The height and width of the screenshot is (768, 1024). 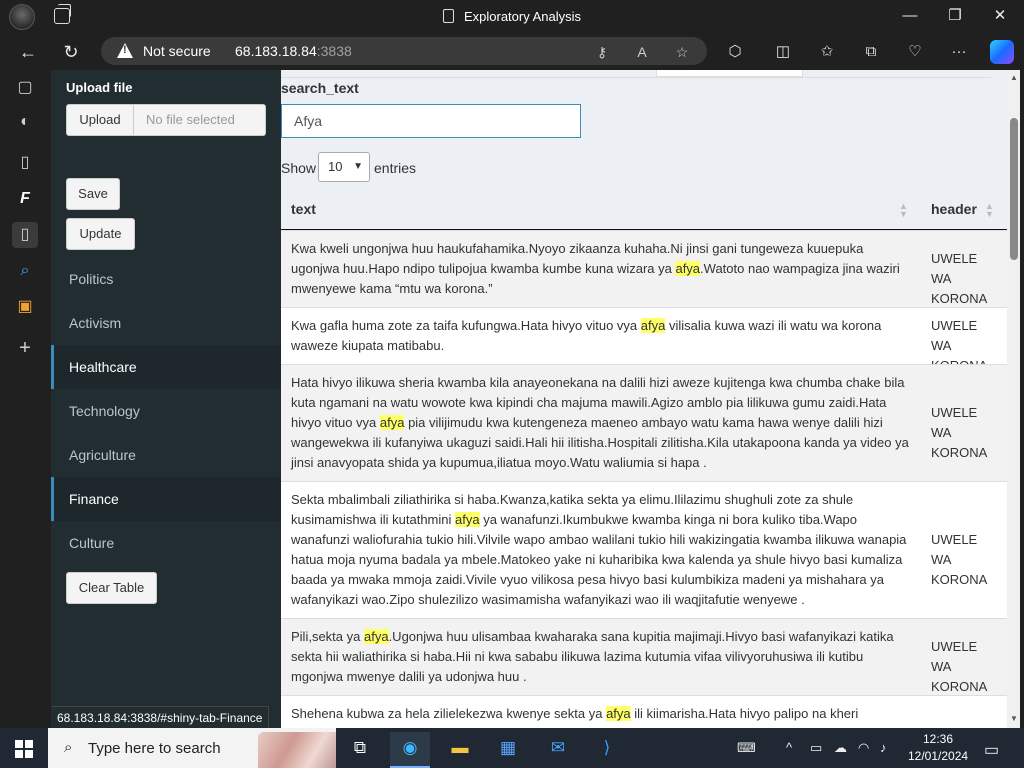 I want to click on table-header: text ▲ ▼ header ▲ ▼, so click(x=644, y=211).